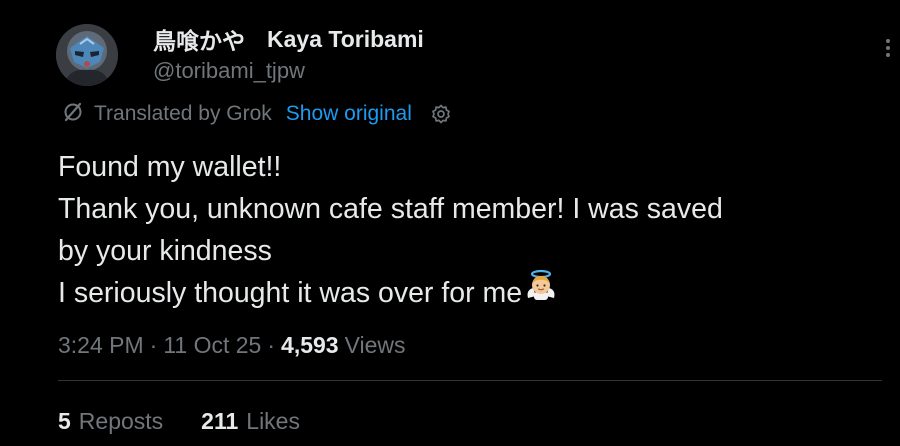 This screenshot has width=900, height=446. Describe the element at coordinates (441, 114) in the screenshot. I see `settings-icon` at that location.